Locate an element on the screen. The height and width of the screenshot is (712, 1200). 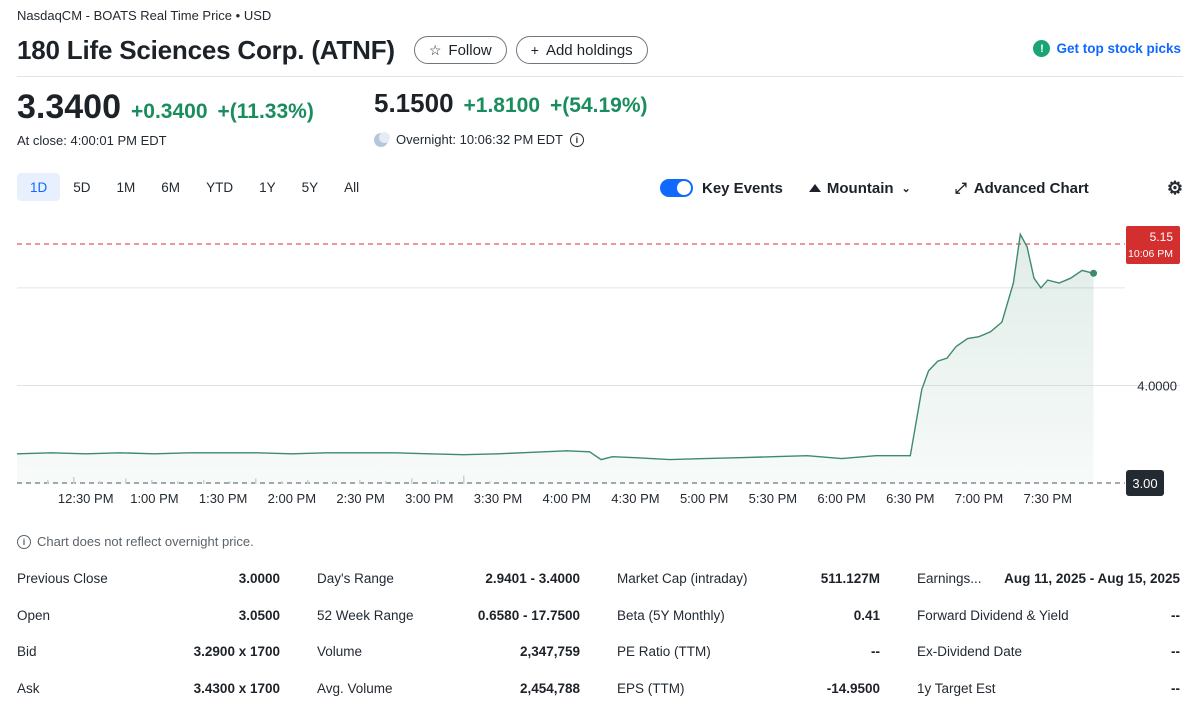
range-tab-1d: 1D is located at coordinates (39, 187).